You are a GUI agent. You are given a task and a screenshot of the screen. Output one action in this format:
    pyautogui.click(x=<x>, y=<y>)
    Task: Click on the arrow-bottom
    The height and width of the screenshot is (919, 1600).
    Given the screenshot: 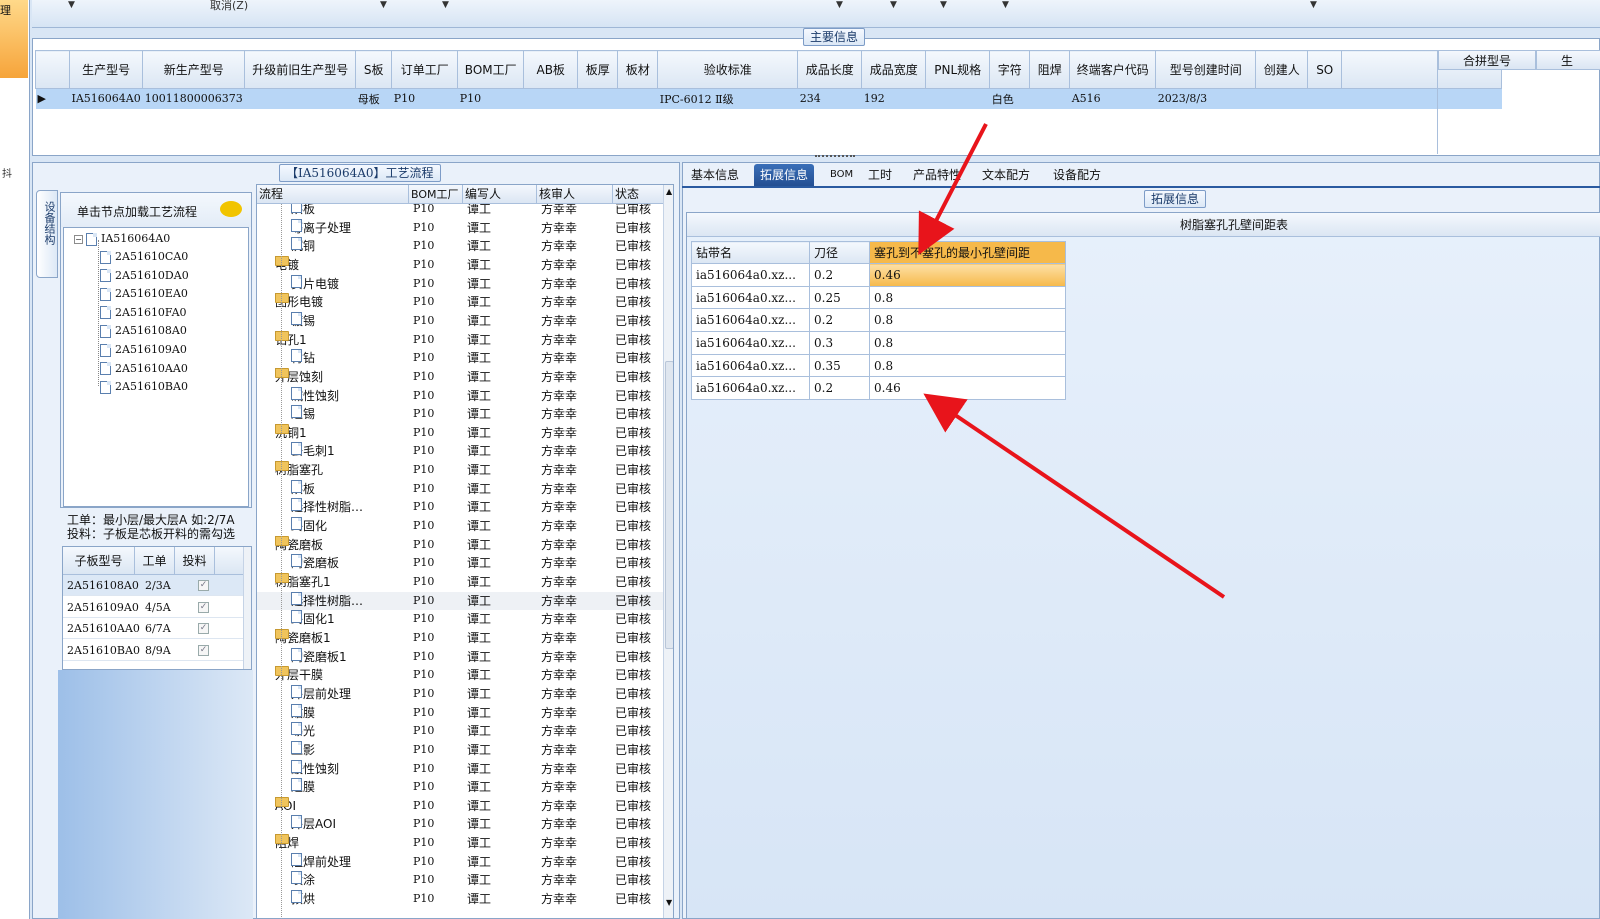 What is the action you would take?
    pyautogui.click(x=1074, y=496)
    